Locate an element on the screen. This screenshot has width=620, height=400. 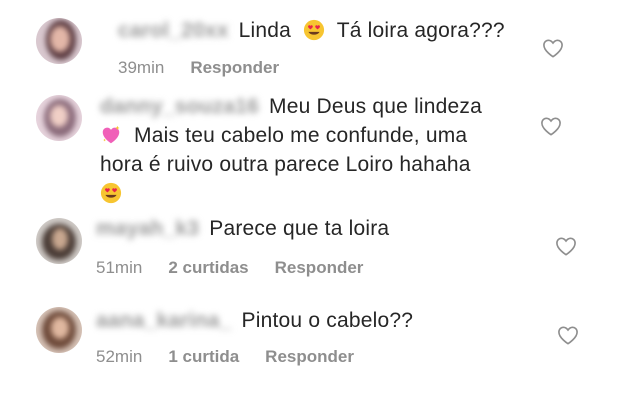
comment-text: aana_karina_ Pintou o cabelo?? is located at coordinates (254, 320).